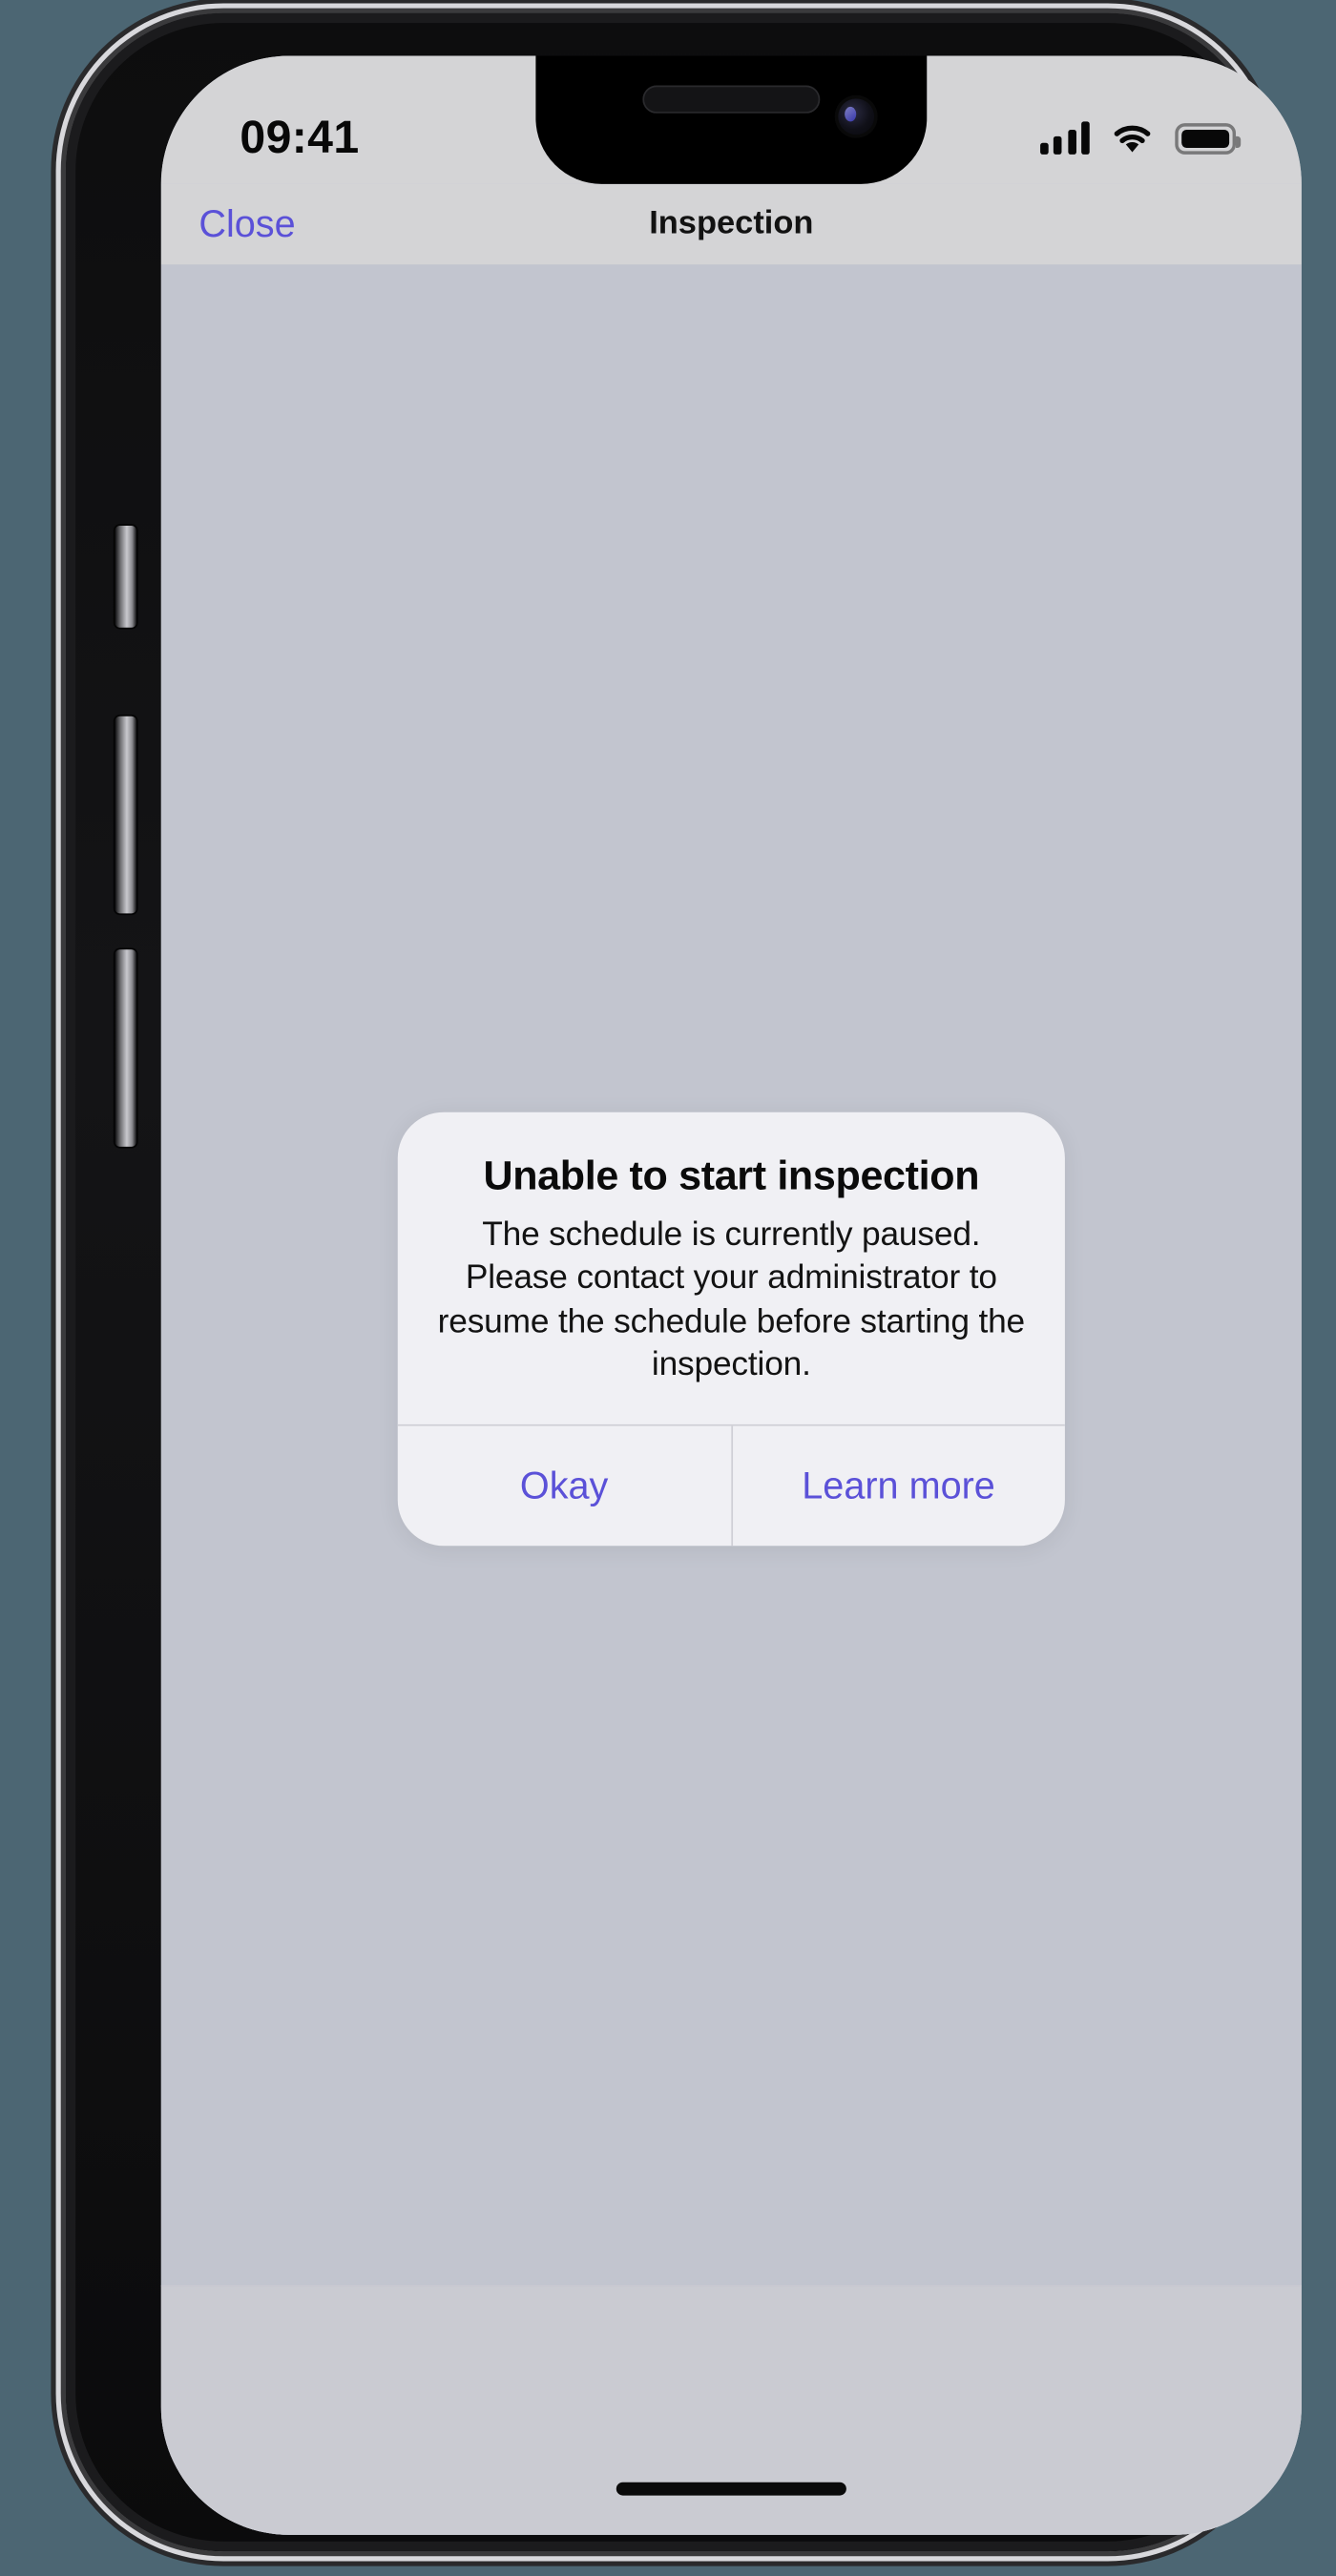 Image resolution: width=1336 pixels, height=2576 pixels. Describe the element at coordinates (731, 99) in the screenshot. I see `earpiece-speaker-icon` at that location.